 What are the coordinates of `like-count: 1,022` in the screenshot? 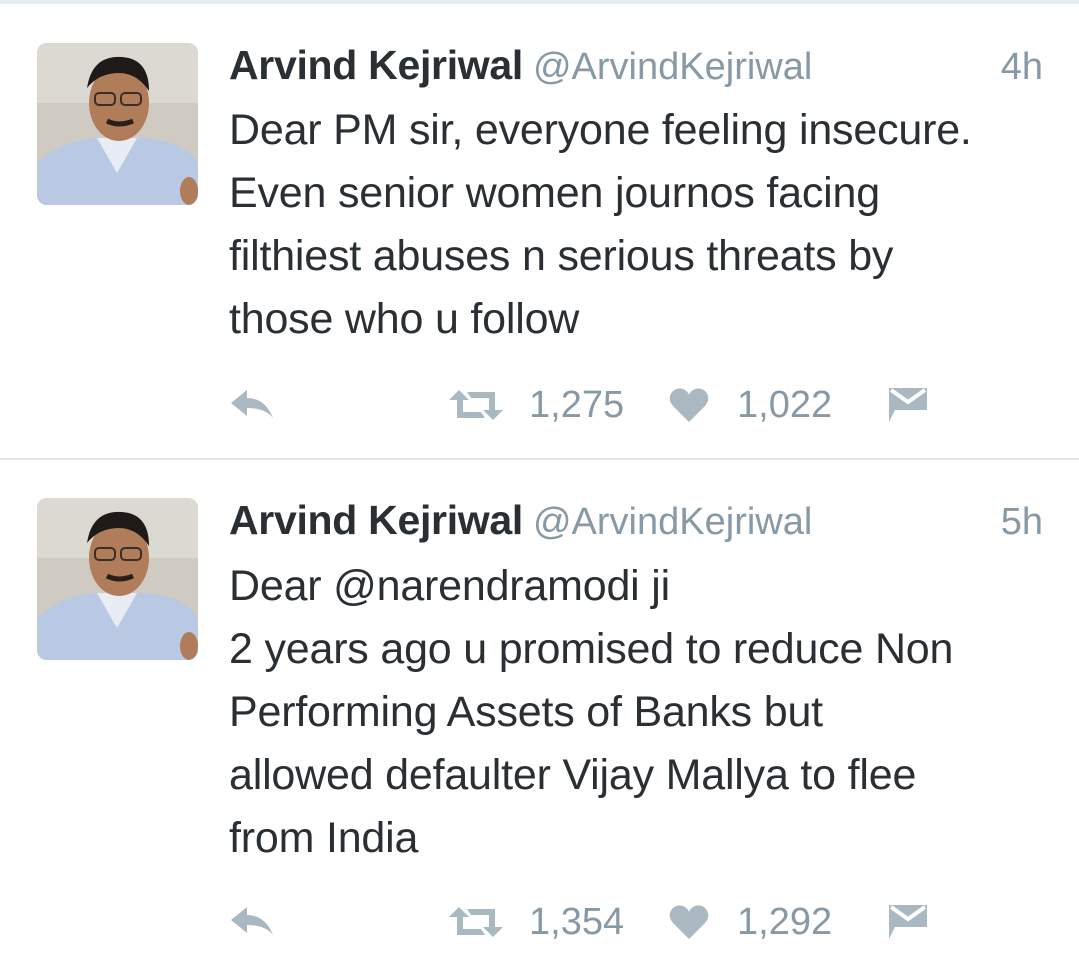 It's located at (785, 404).